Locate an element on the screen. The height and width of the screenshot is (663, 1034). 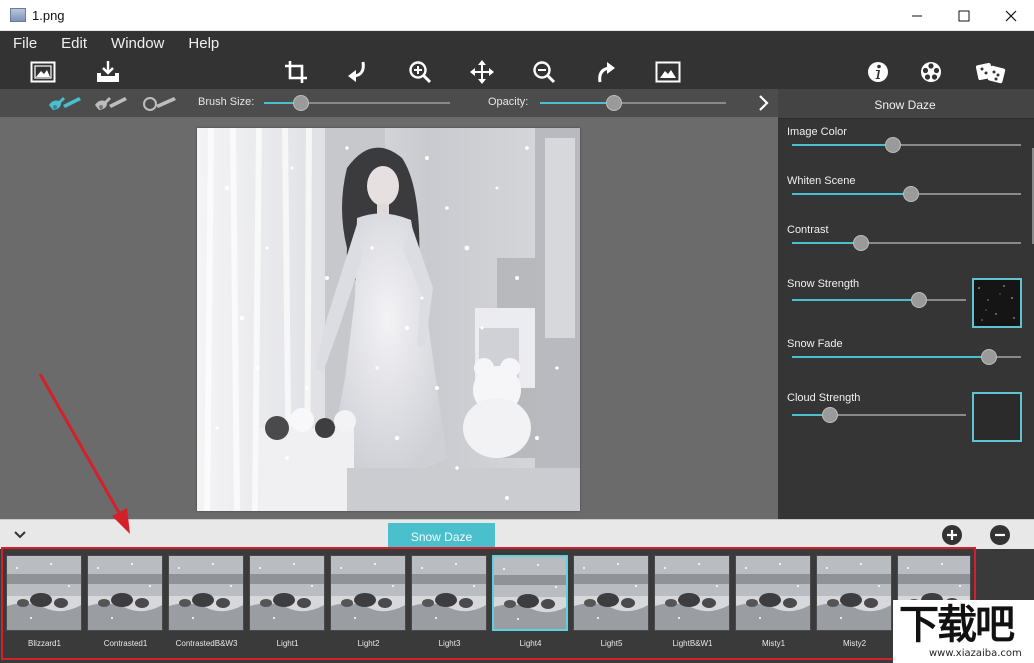
plus-icon is located at coordinates (952, 535).